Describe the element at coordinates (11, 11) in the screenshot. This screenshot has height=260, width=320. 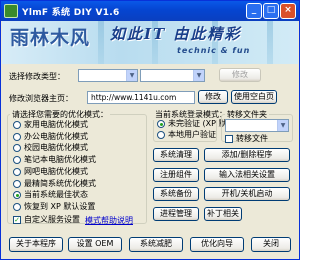
I see `app-icon` at that location.